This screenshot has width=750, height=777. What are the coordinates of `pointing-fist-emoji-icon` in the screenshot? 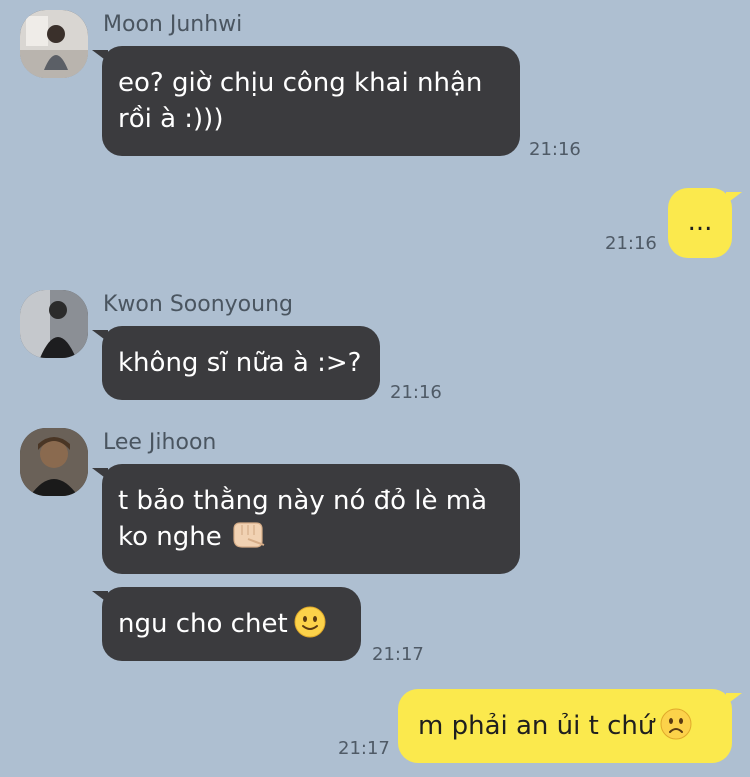 It's located at (247, 540).